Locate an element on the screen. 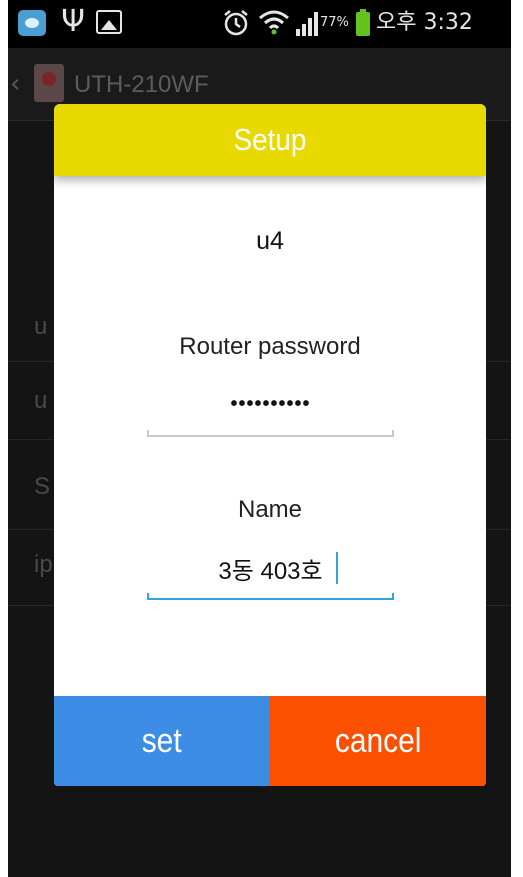 The image size is (523, 877). right-margin is located at coordinates (517, 438).